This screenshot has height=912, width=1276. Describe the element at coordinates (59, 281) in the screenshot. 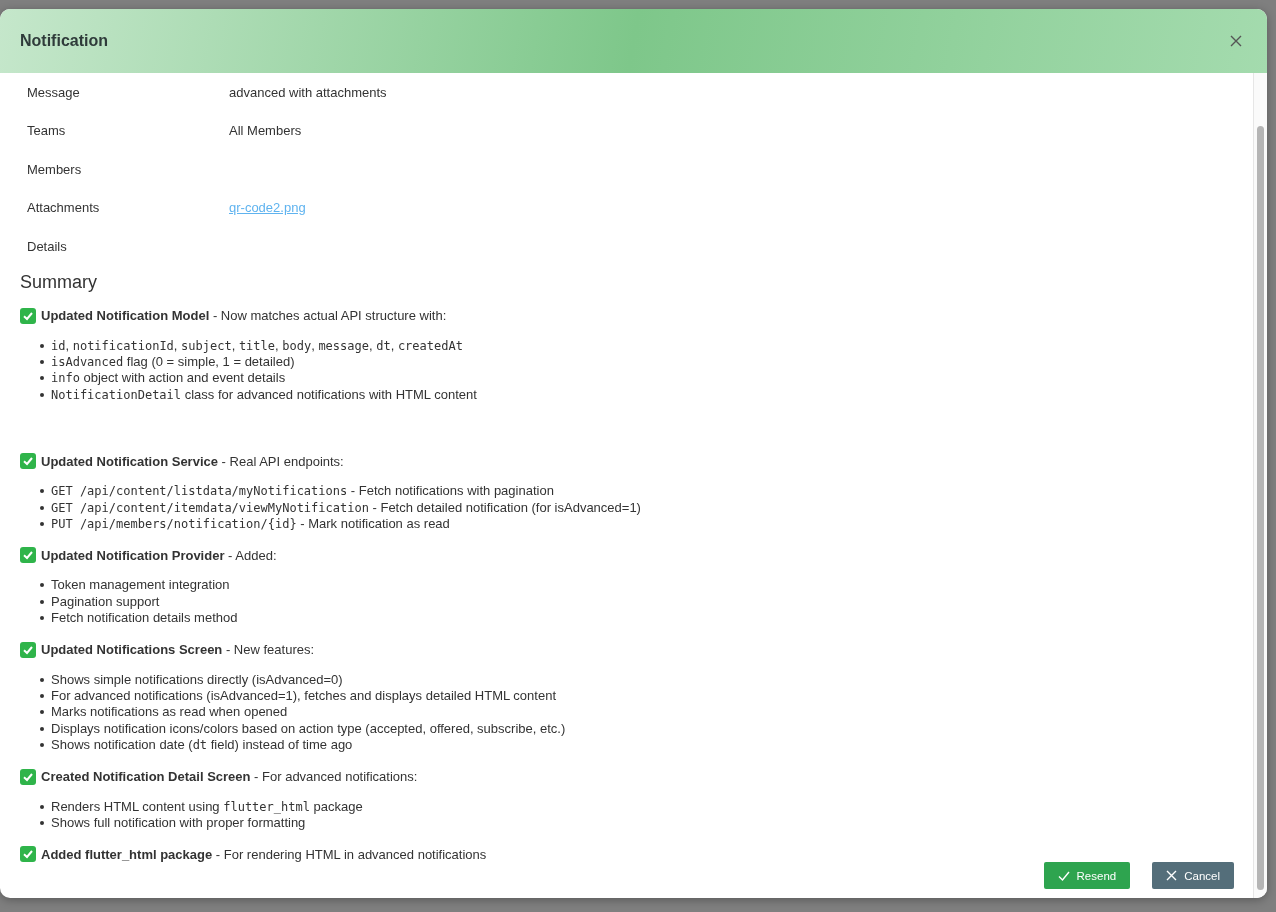

I see `summary-heading: Summary` at that location.